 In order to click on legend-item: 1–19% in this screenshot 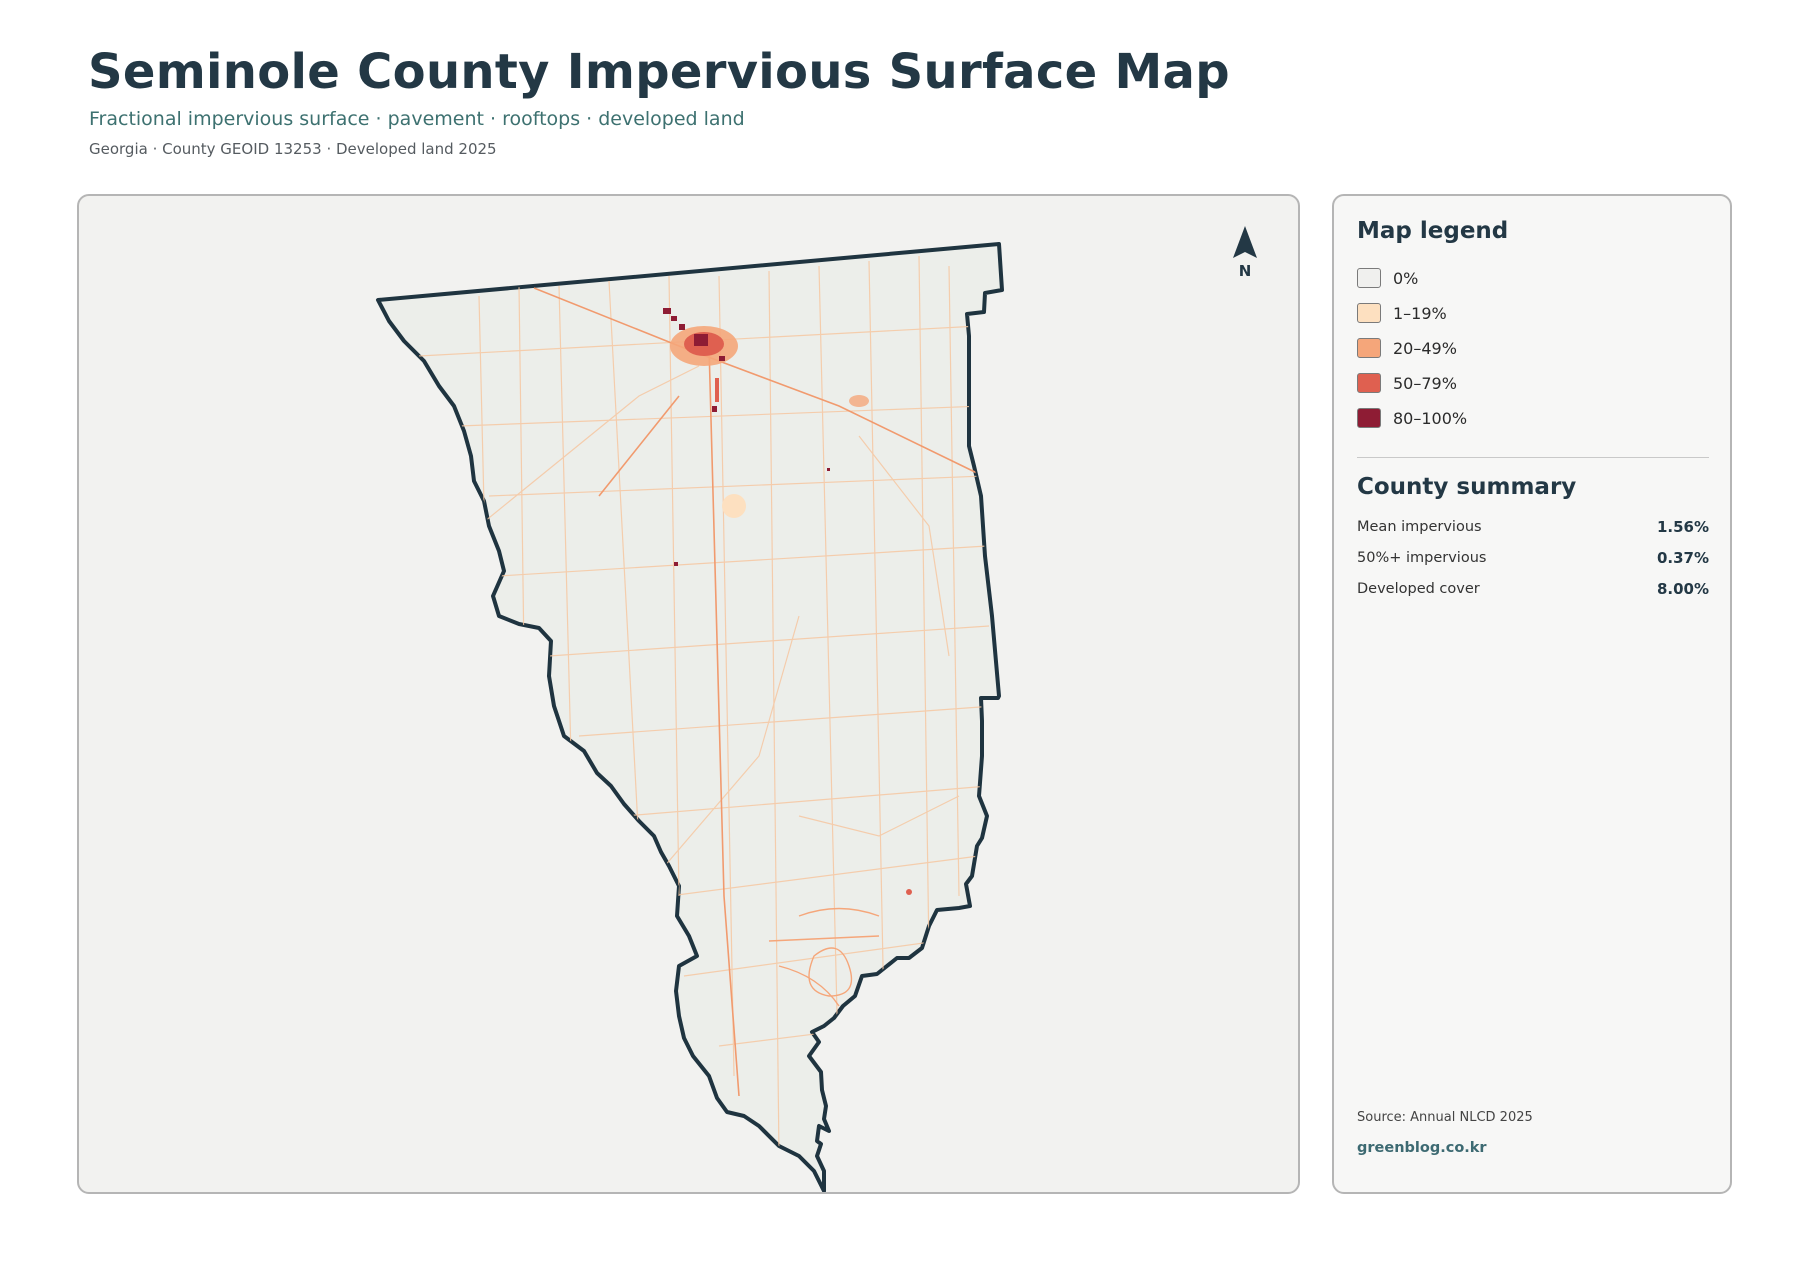, I will do `click(1402, 313)`.